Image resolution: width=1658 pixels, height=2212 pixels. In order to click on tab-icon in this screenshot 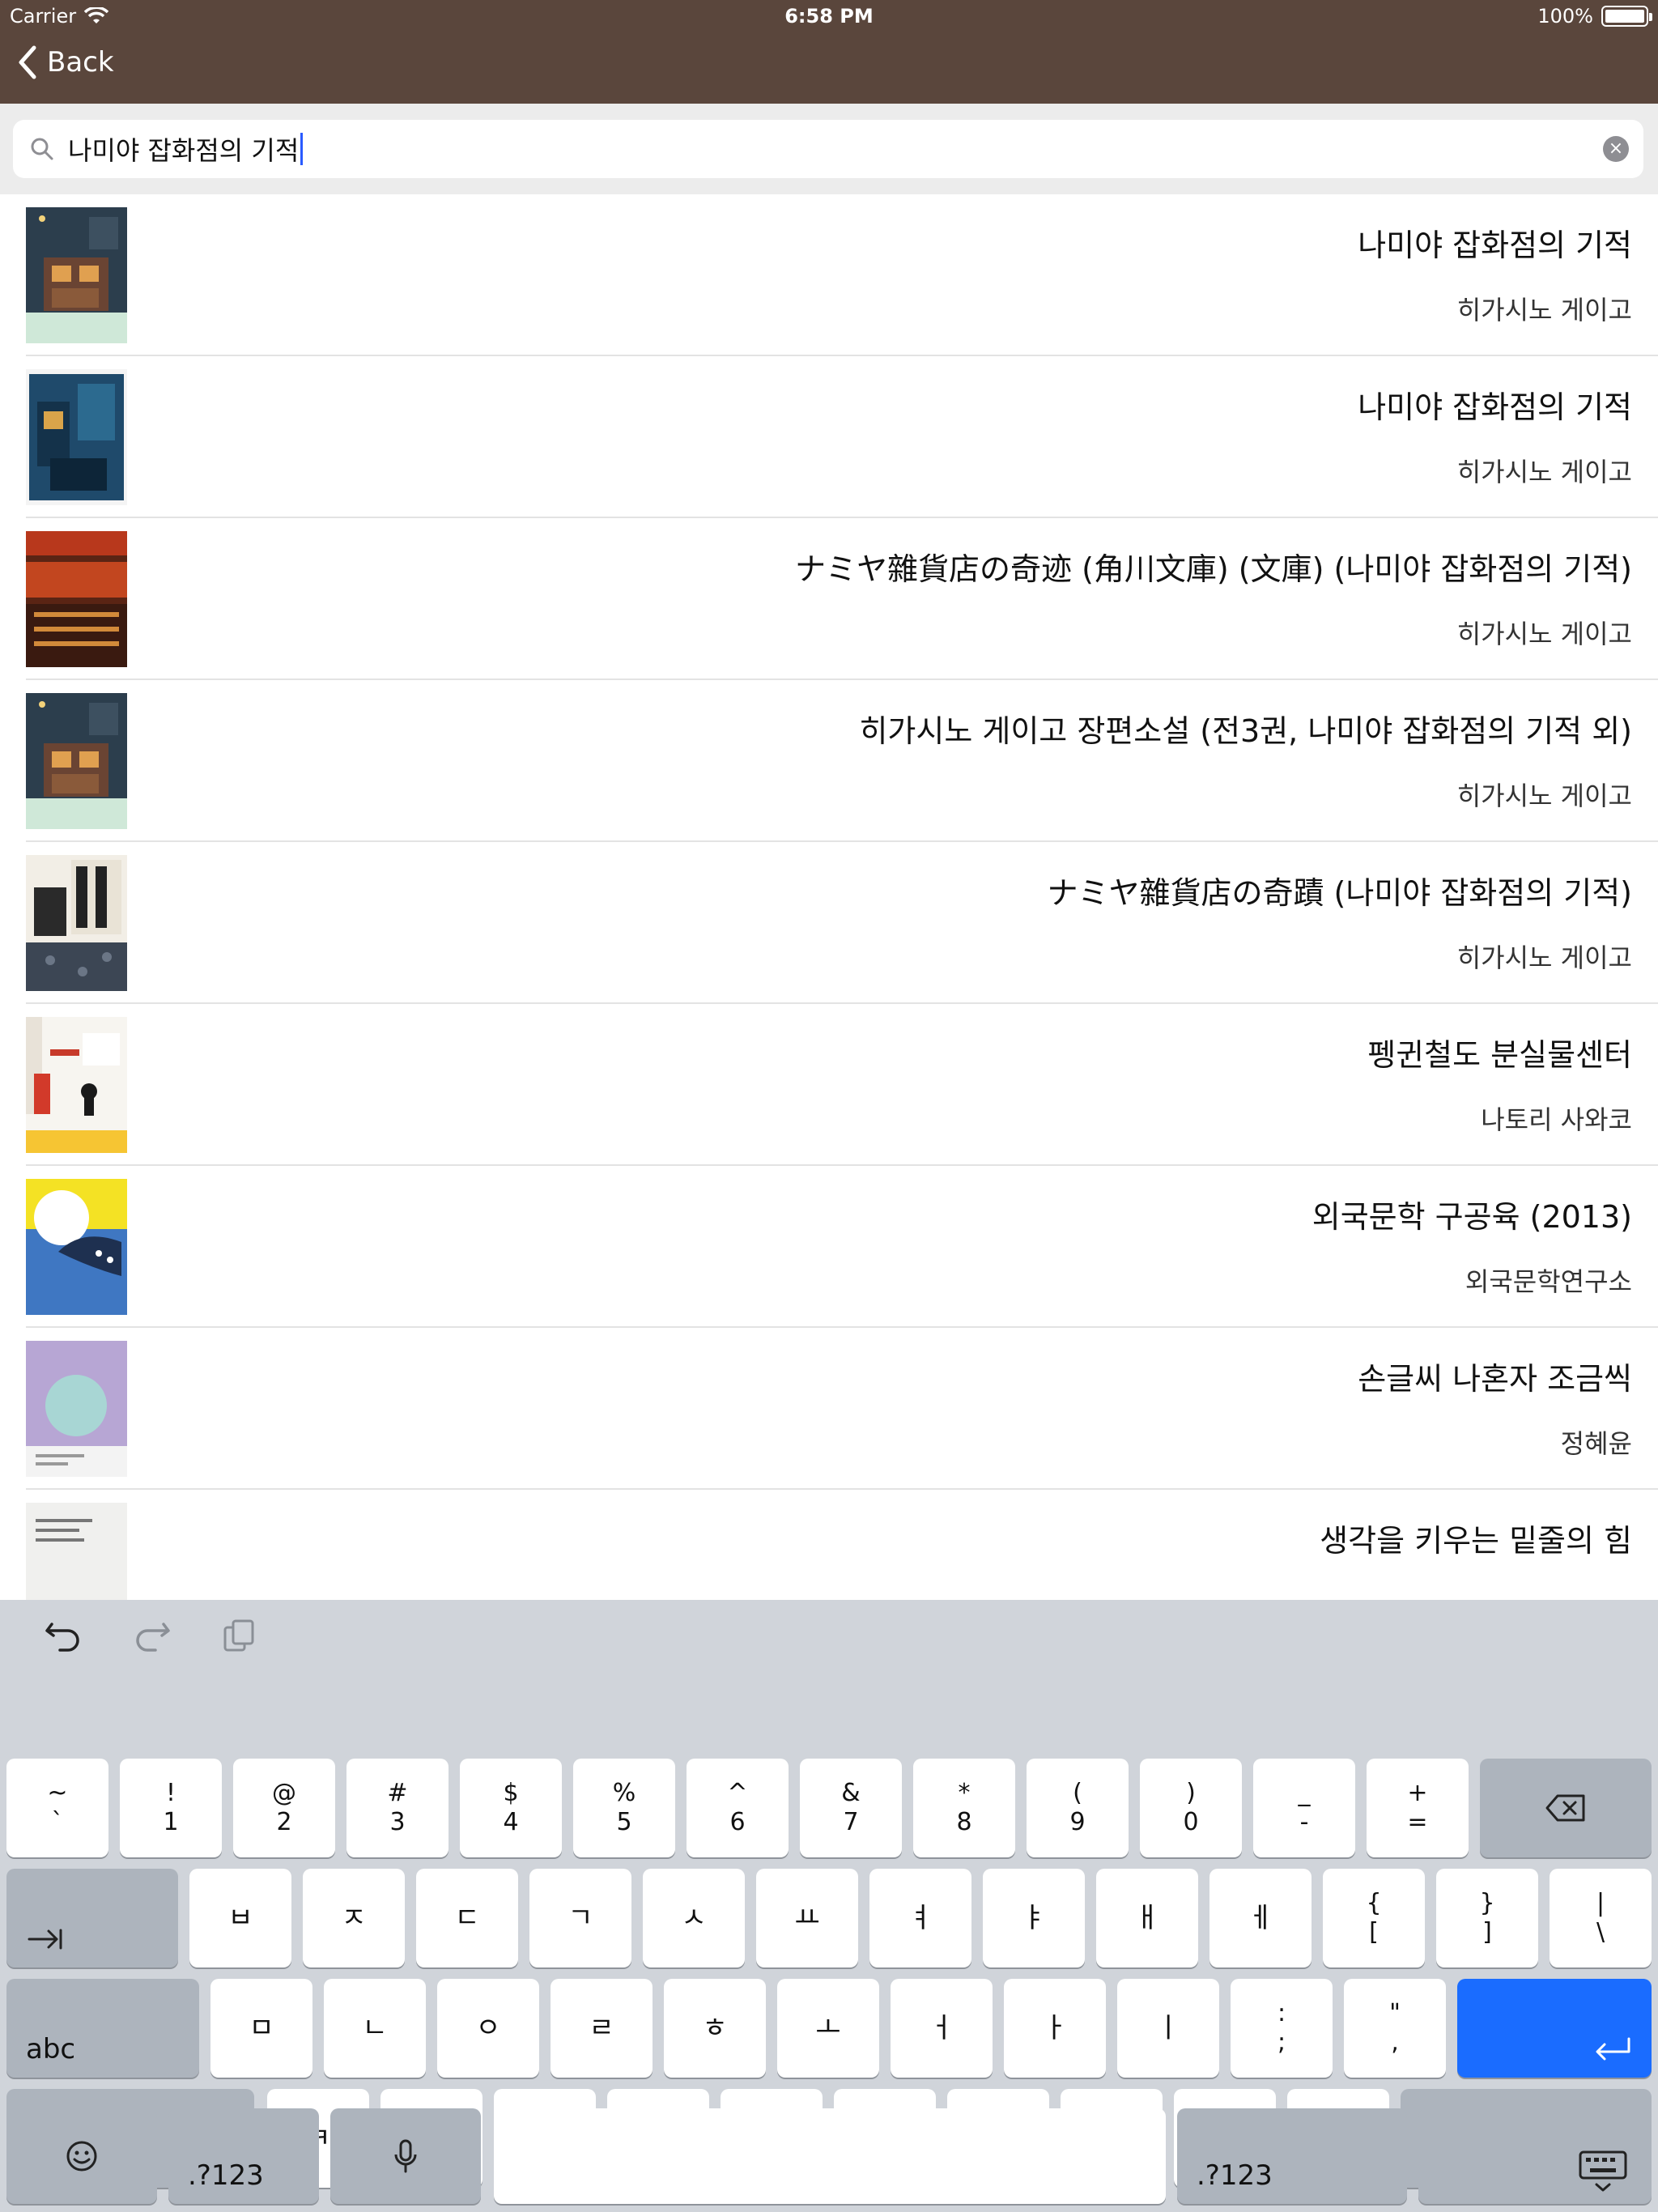, I will do `click(45, 1939)`.